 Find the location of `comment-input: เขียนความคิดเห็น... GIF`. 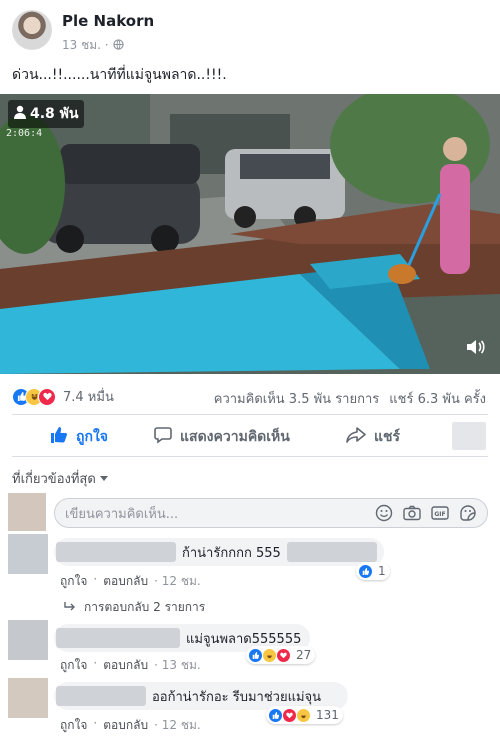

comment-input: เขียนความคิดเห็น... GIF is located at coordinates (271, 513).